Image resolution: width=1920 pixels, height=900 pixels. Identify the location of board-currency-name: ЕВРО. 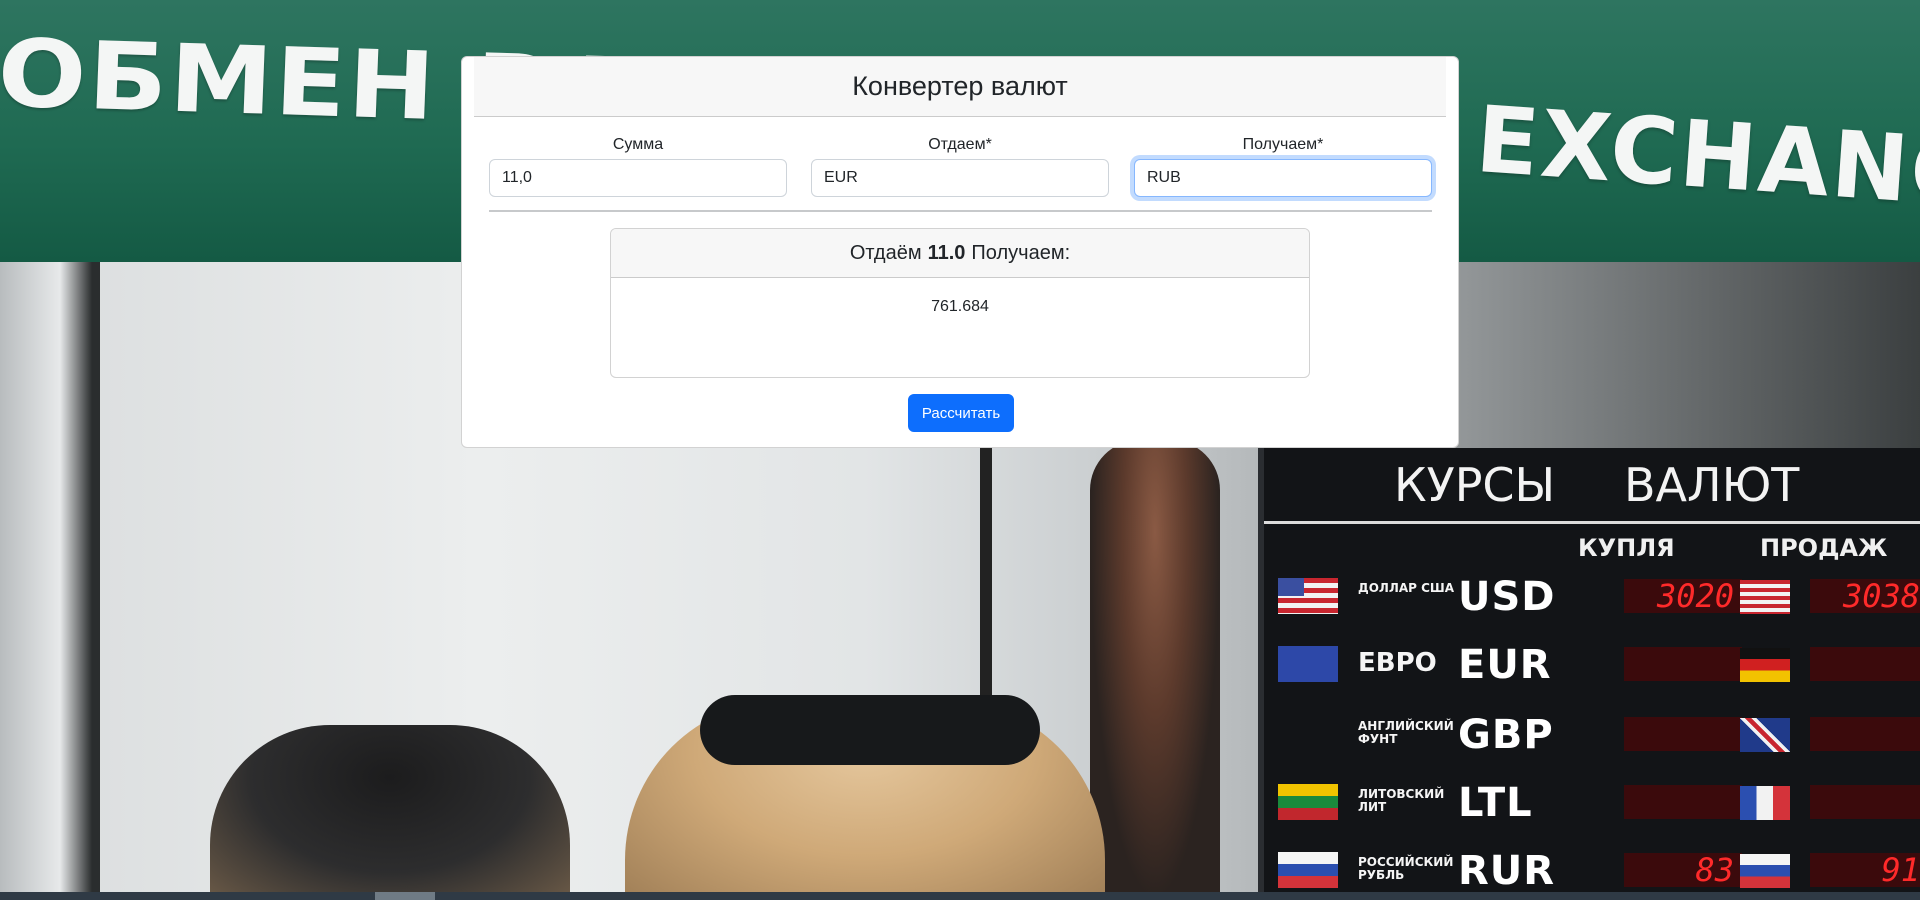
(1397, 663).